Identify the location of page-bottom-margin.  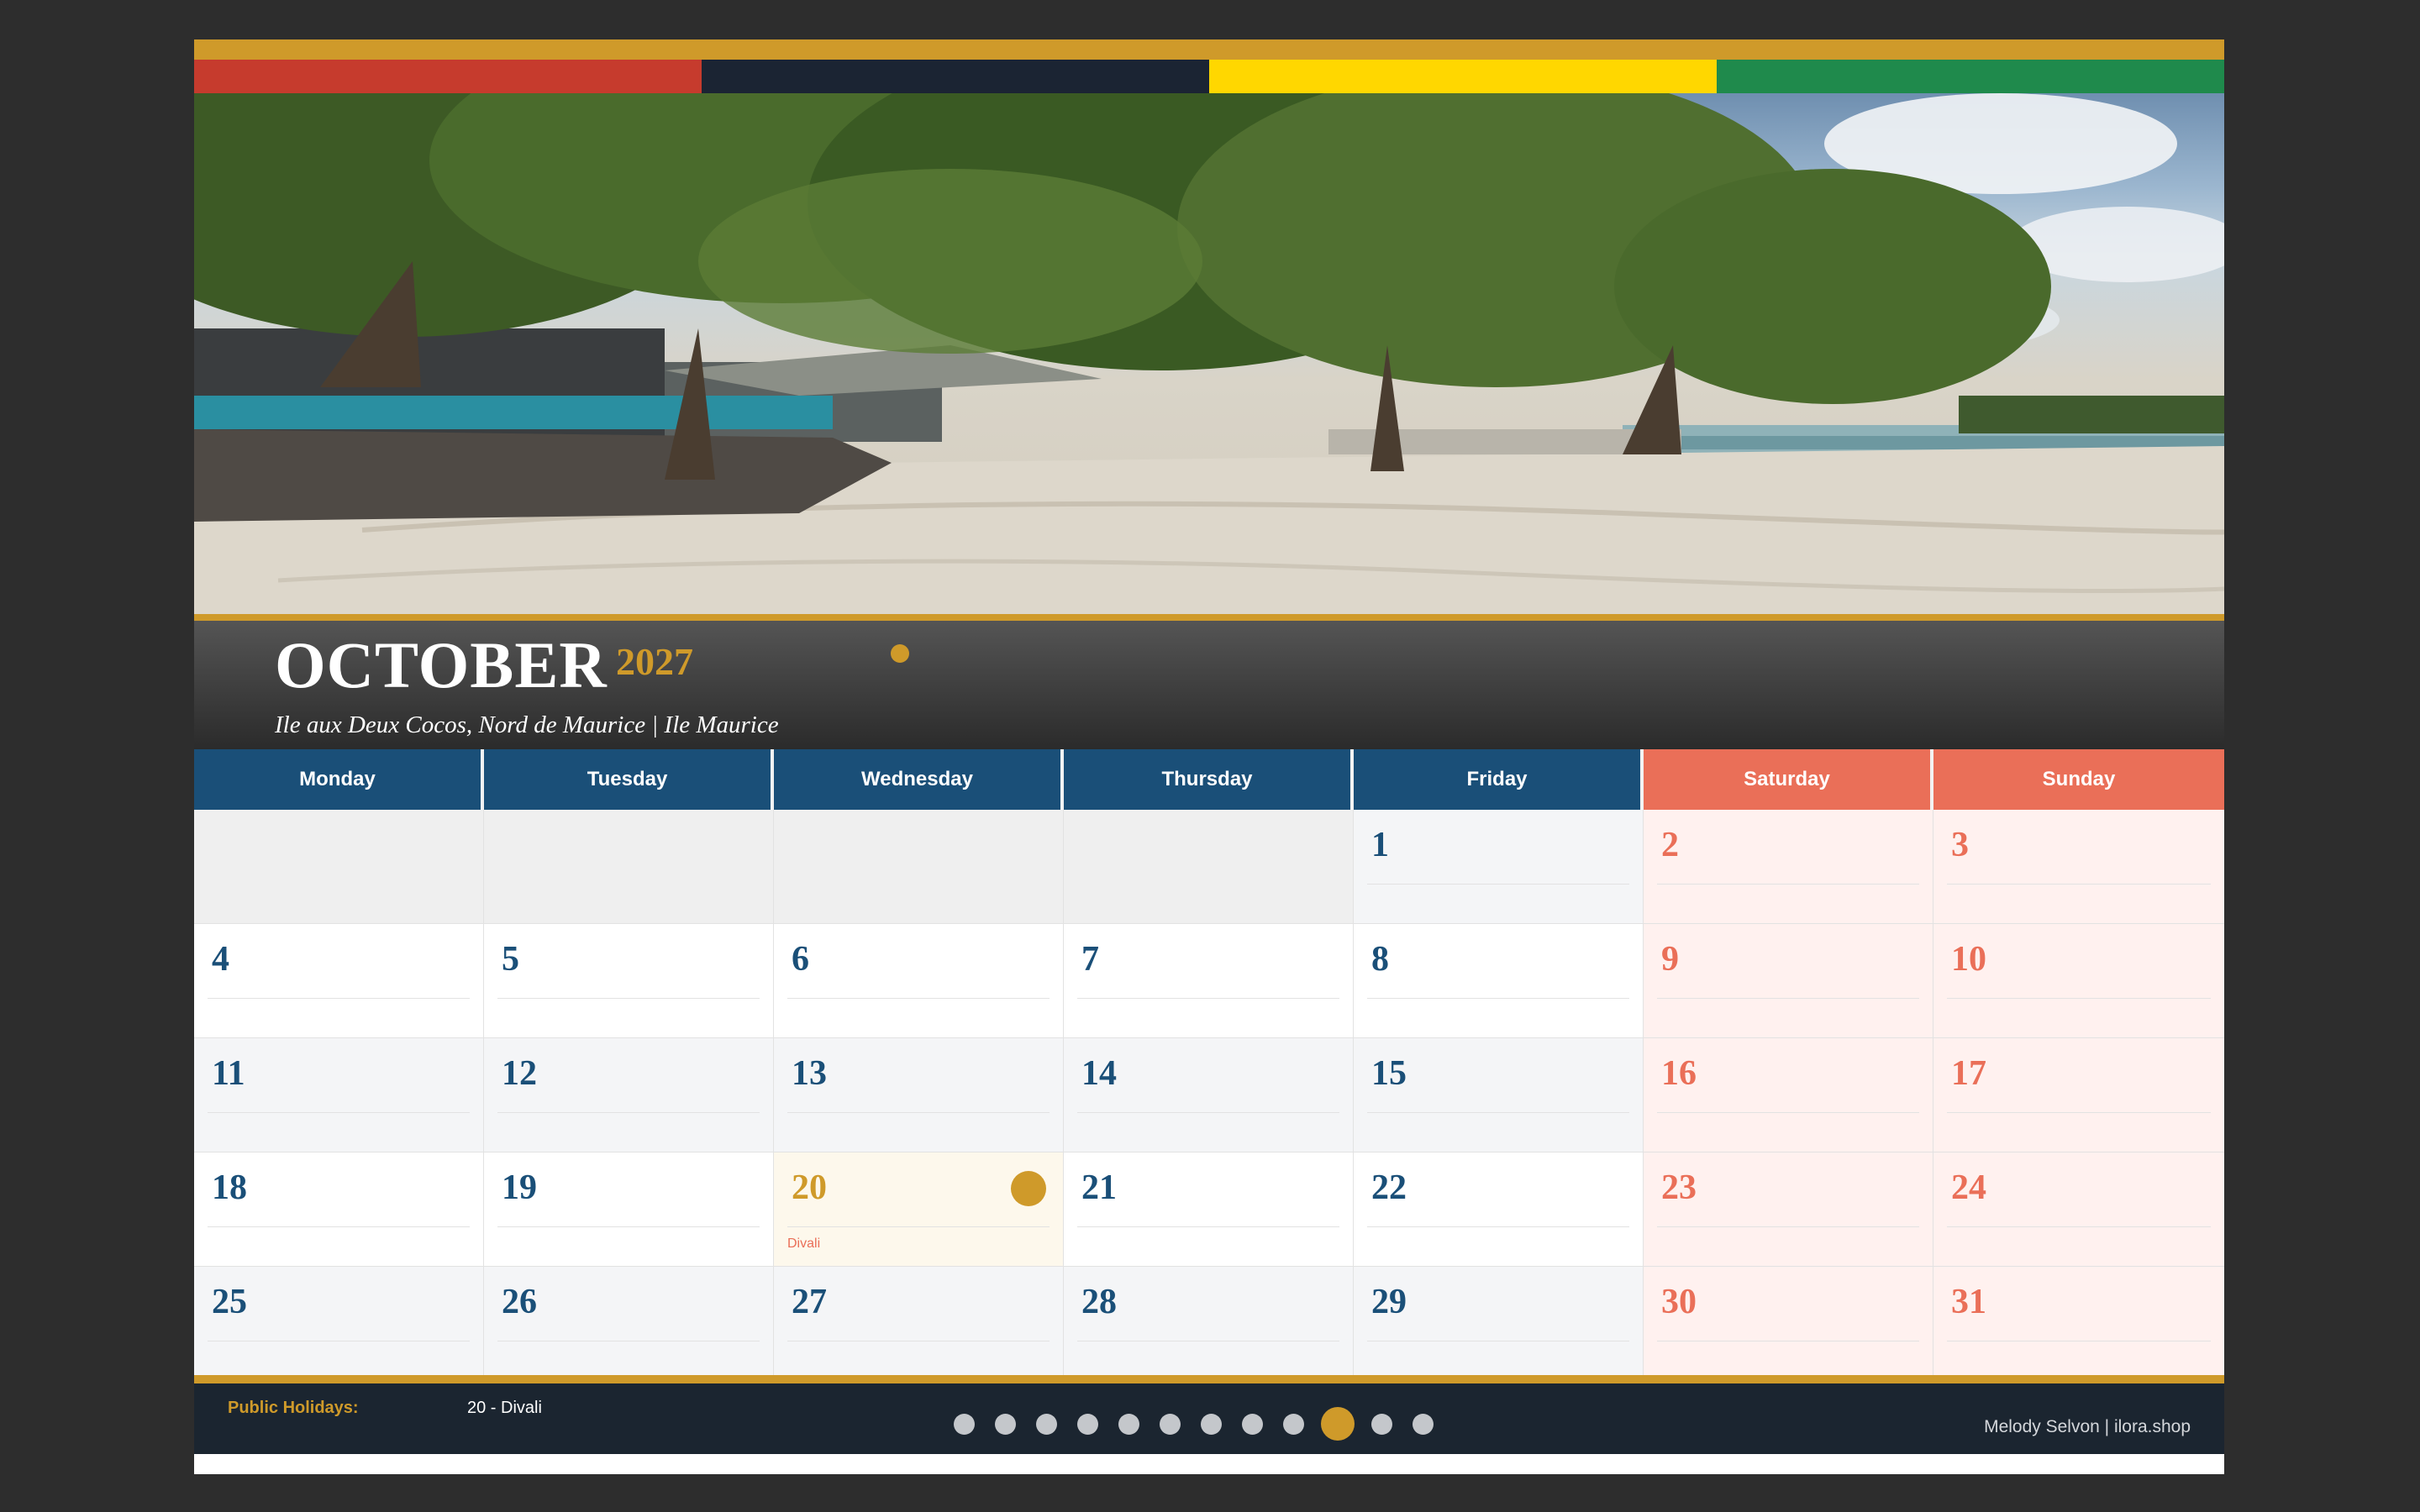
(1209, 1464).